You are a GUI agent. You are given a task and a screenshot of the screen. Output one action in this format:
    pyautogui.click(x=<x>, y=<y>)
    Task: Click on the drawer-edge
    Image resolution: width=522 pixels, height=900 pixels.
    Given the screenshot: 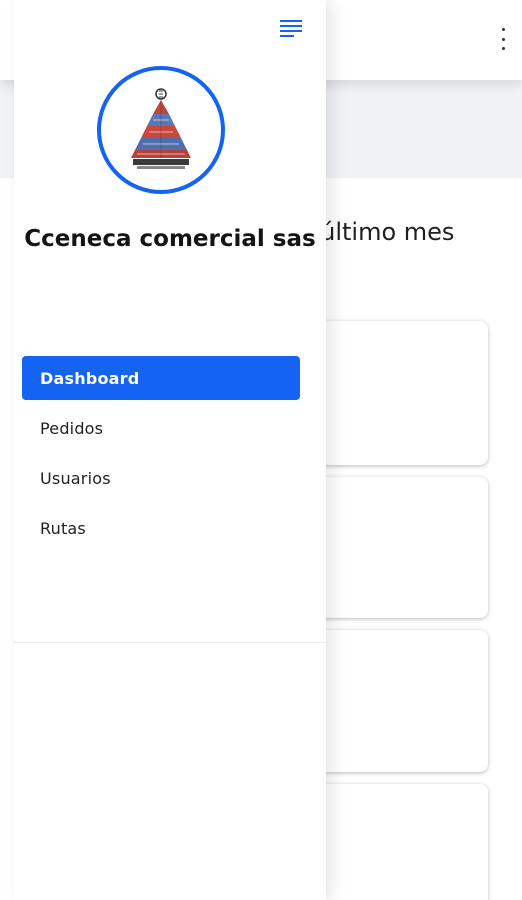 What is the action you would take?
    pyautogui.click(x=7, y=262)
    